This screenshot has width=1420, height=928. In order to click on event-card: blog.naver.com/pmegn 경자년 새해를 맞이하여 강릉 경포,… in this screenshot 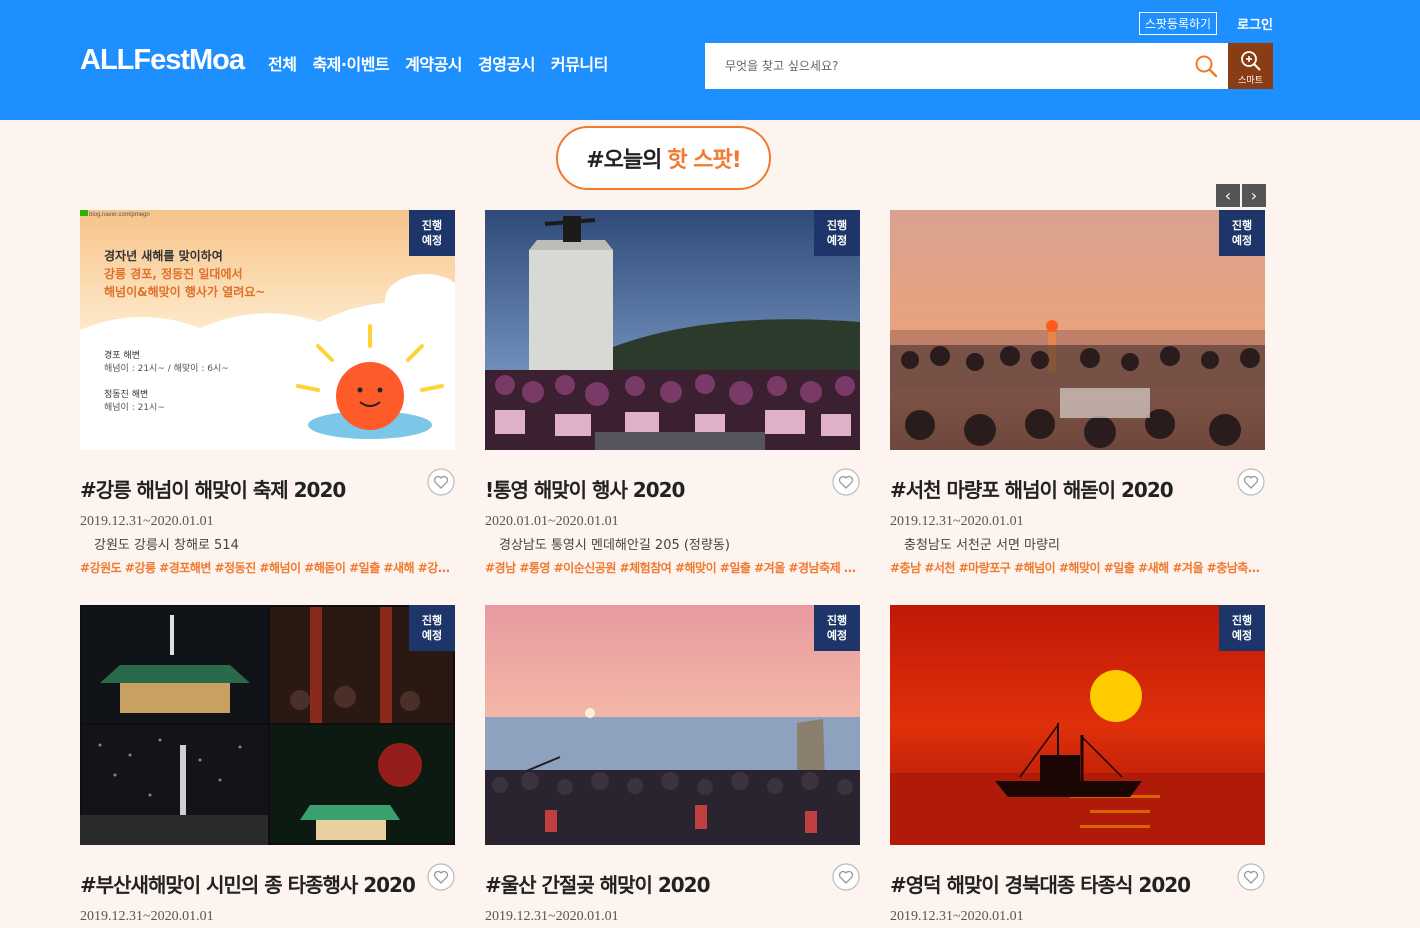, I will do `click(267, 392)`.